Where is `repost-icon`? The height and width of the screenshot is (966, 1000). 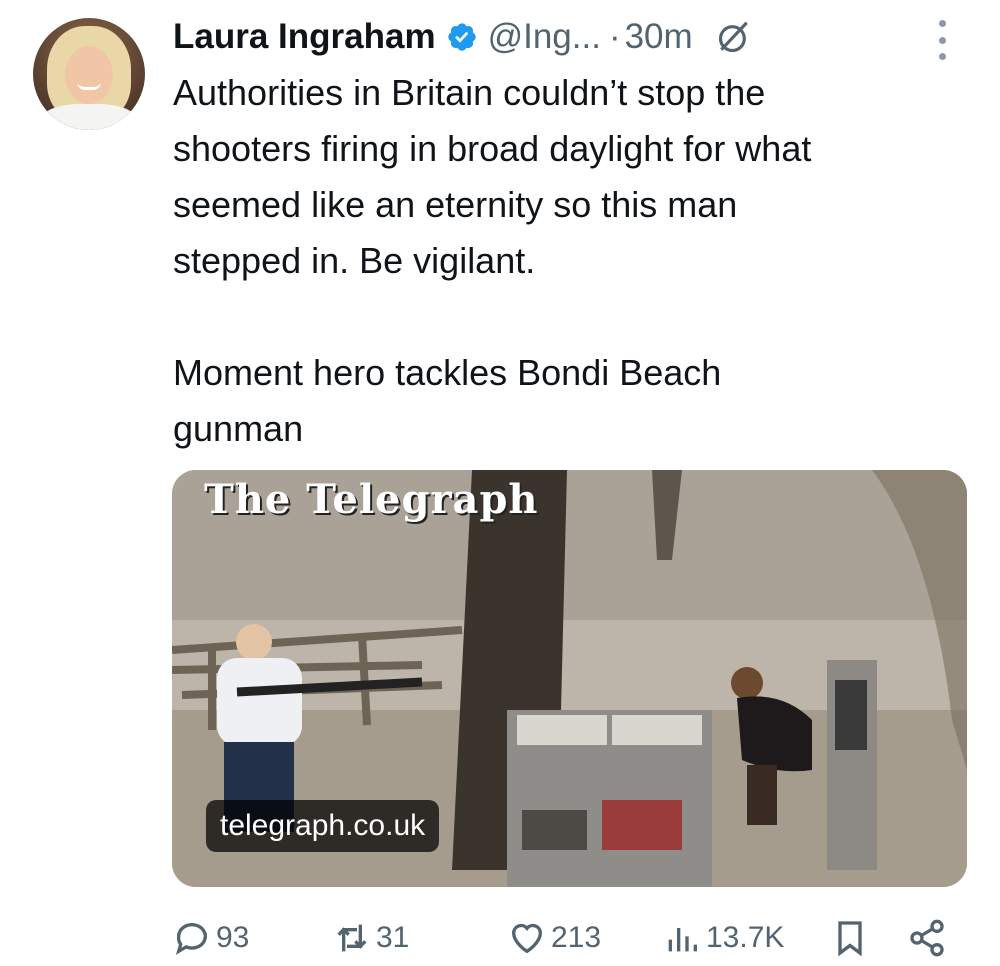
repost-icon is located at coordinates (352, 938).